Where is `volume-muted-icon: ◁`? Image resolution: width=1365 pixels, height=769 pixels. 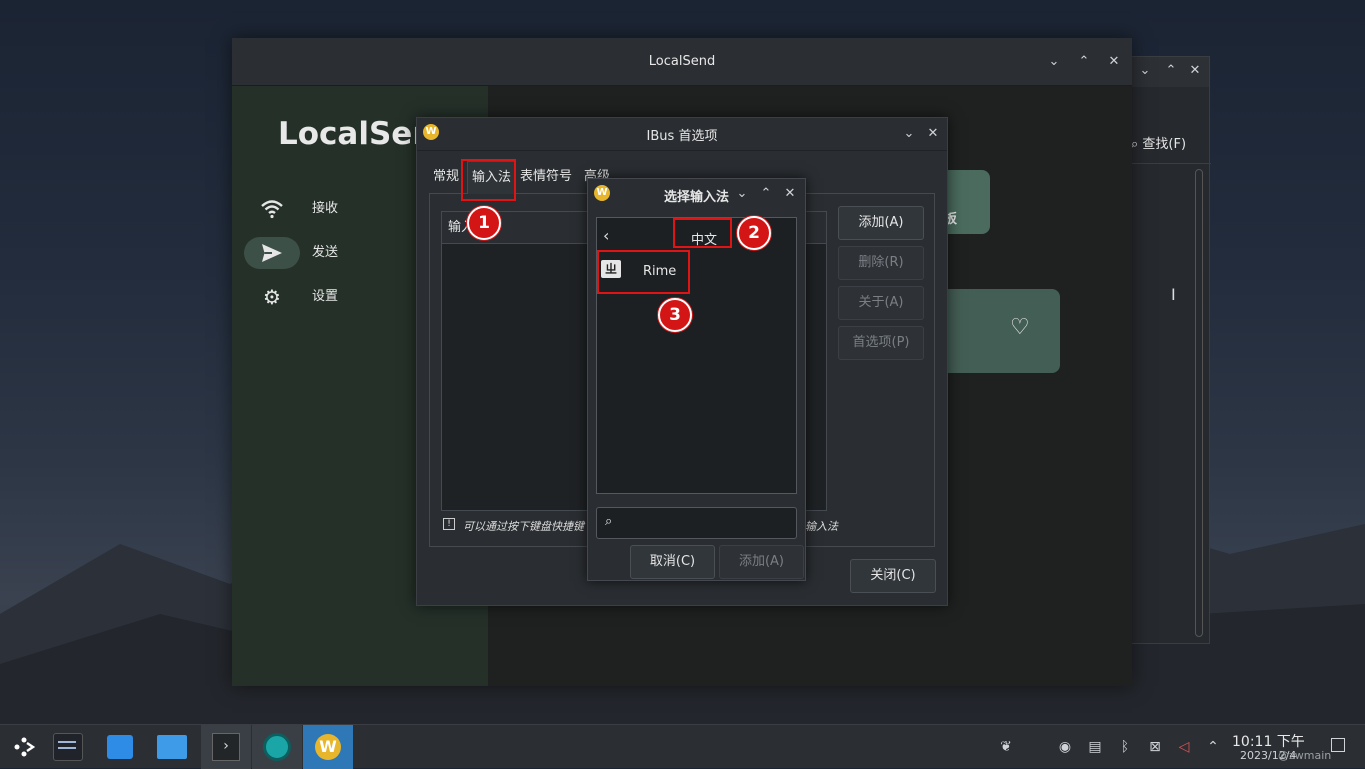 volume-muted-icon: ◁ is located at coordinates (1184, 747).